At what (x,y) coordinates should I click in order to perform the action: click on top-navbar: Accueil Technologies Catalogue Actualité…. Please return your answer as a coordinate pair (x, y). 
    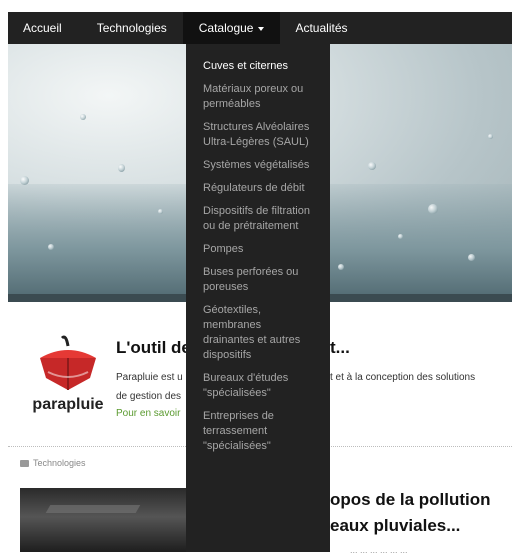
    Looking at the image, I should click on (256, 22).